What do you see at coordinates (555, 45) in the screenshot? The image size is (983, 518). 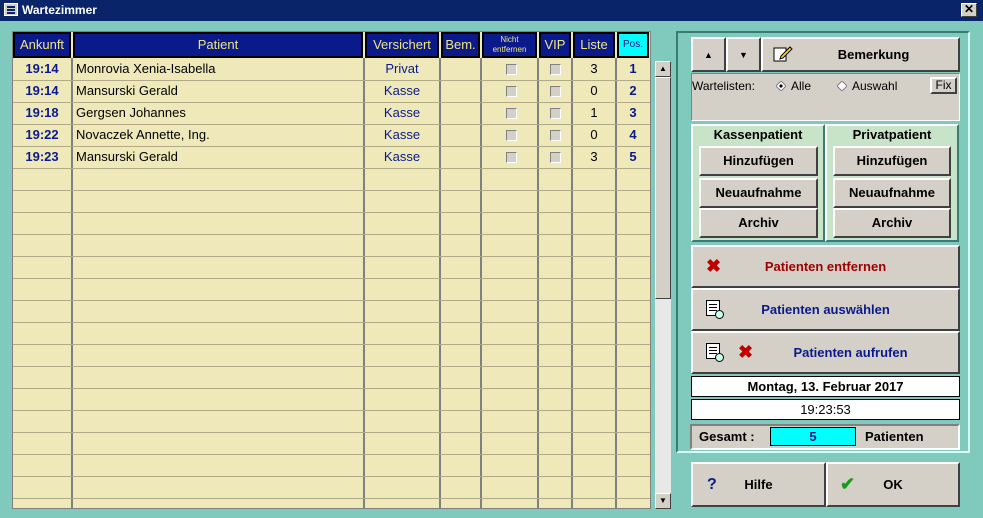 I see `header-vip: VIP` at bounding box center [555, 45].